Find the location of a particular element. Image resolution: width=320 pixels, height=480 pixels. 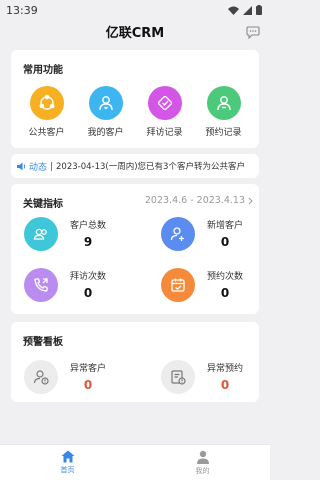

func-appointment-record: 预约记录 is located at coordinates (224, 112).